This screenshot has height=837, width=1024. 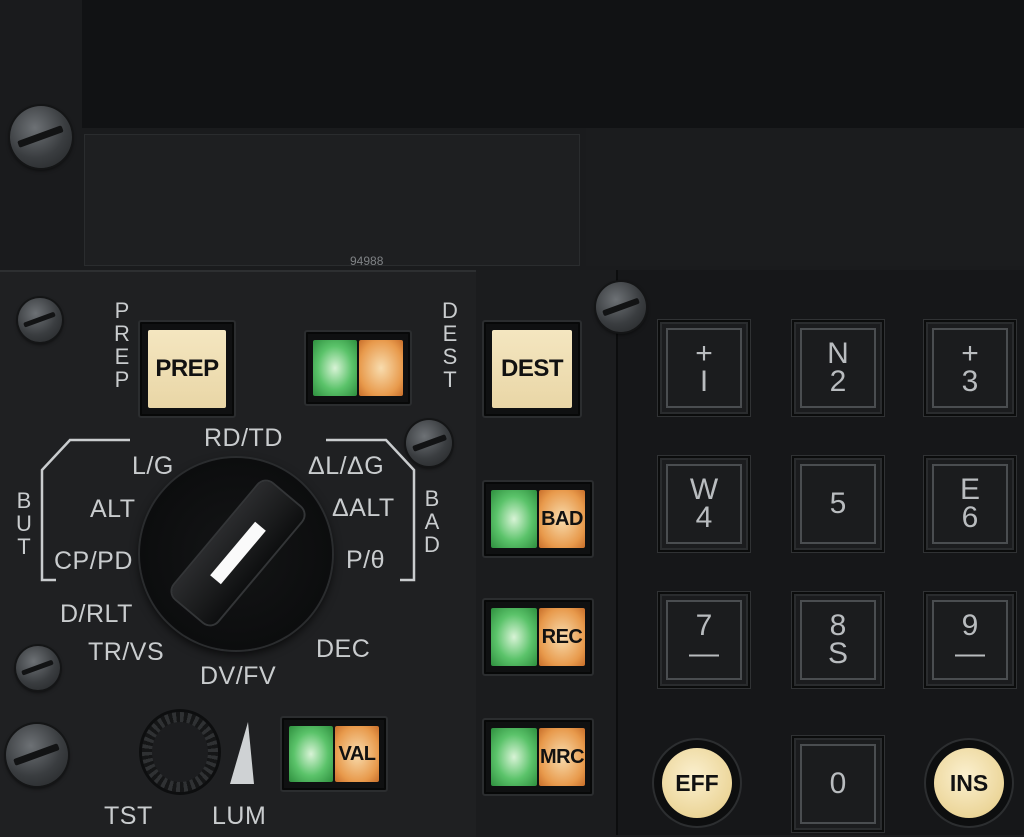 I want to click on but-side-label: BUT, so click(x=24, y=524).